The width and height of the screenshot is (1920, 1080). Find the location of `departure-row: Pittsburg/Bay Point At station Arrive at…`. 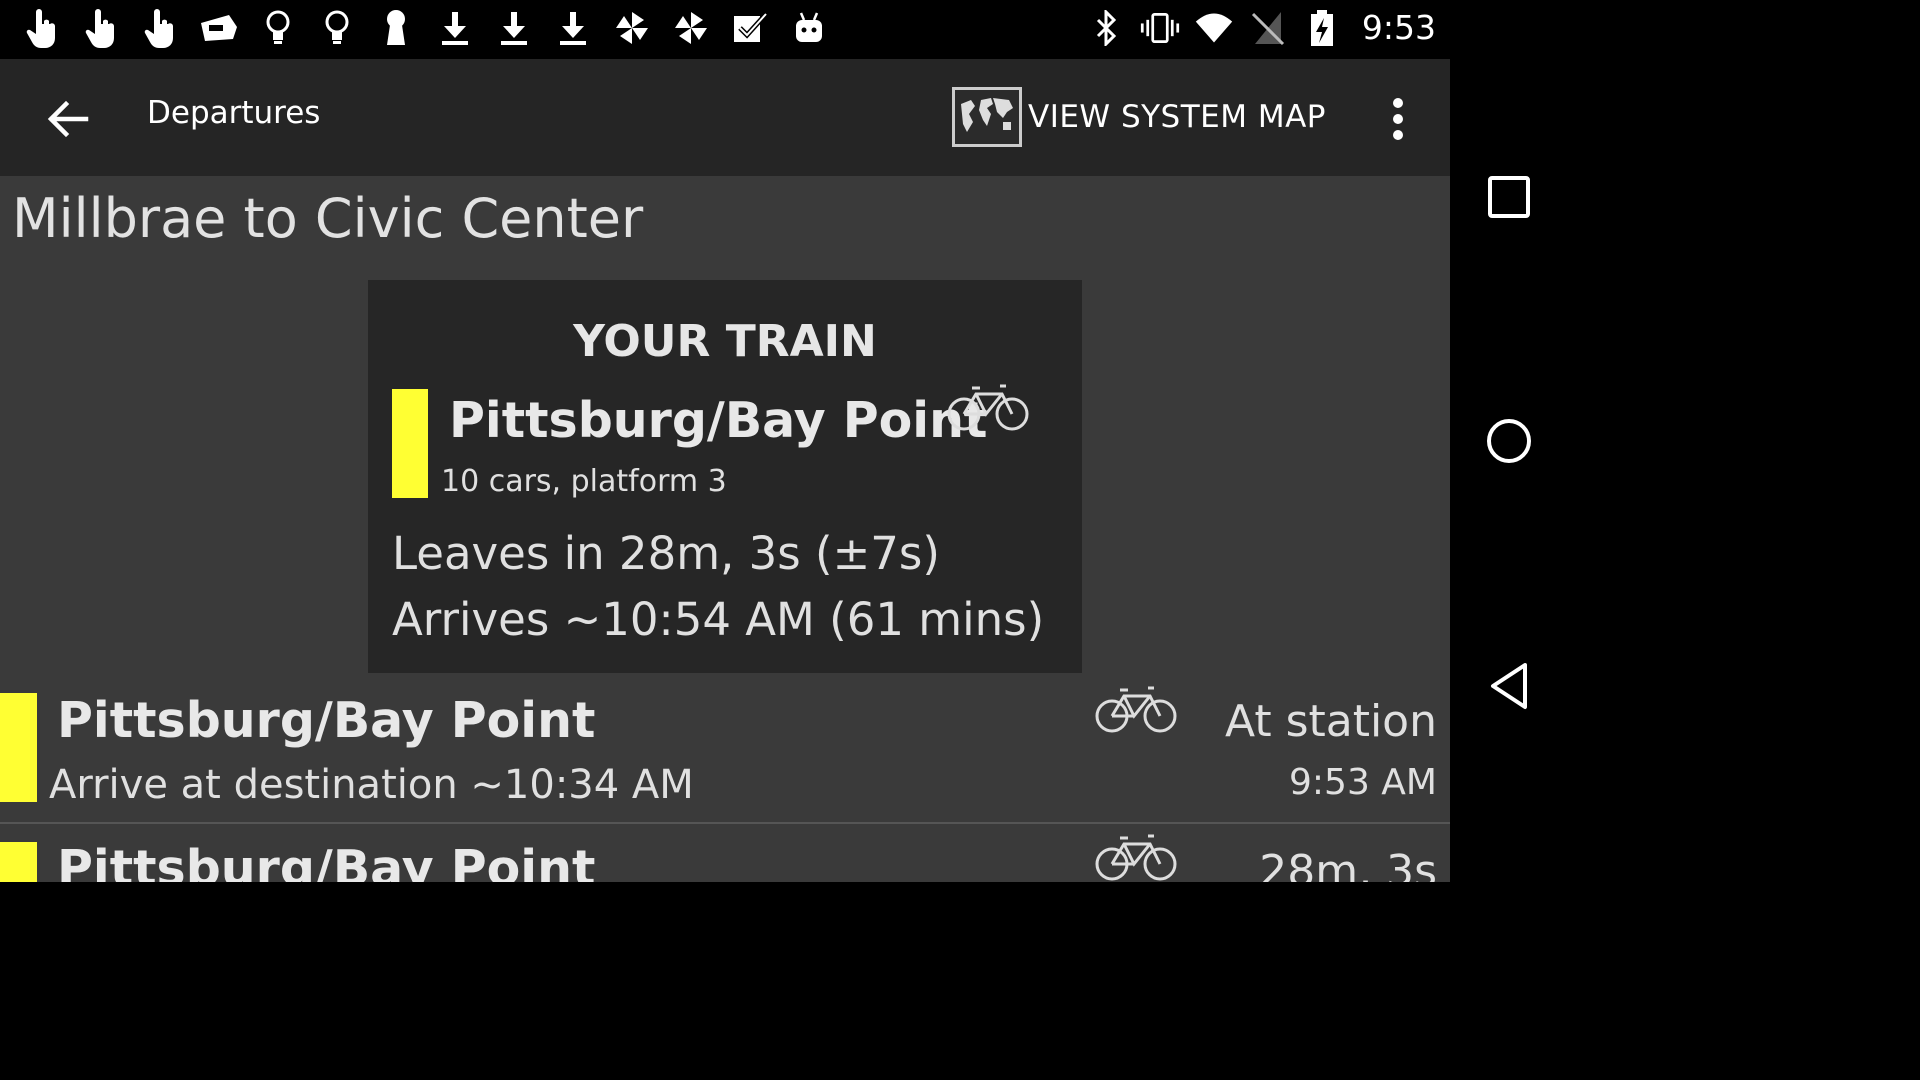

departure-row: Pittsburg/Bay Point At station Arrive at… is located at coordinates (725, 748).